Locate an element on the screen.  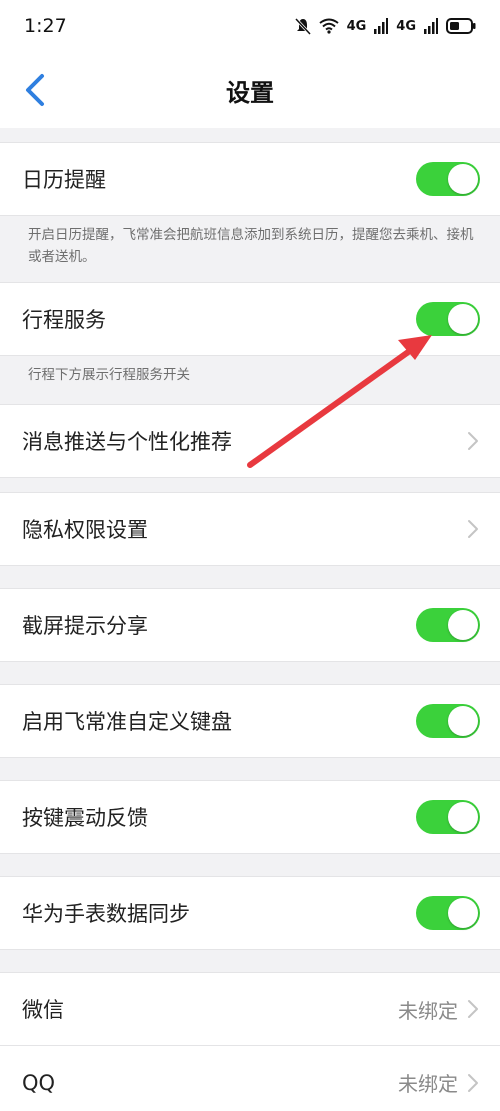
privacy-settings-label: 隐私权限设置 is located at coordinates (85, 530).